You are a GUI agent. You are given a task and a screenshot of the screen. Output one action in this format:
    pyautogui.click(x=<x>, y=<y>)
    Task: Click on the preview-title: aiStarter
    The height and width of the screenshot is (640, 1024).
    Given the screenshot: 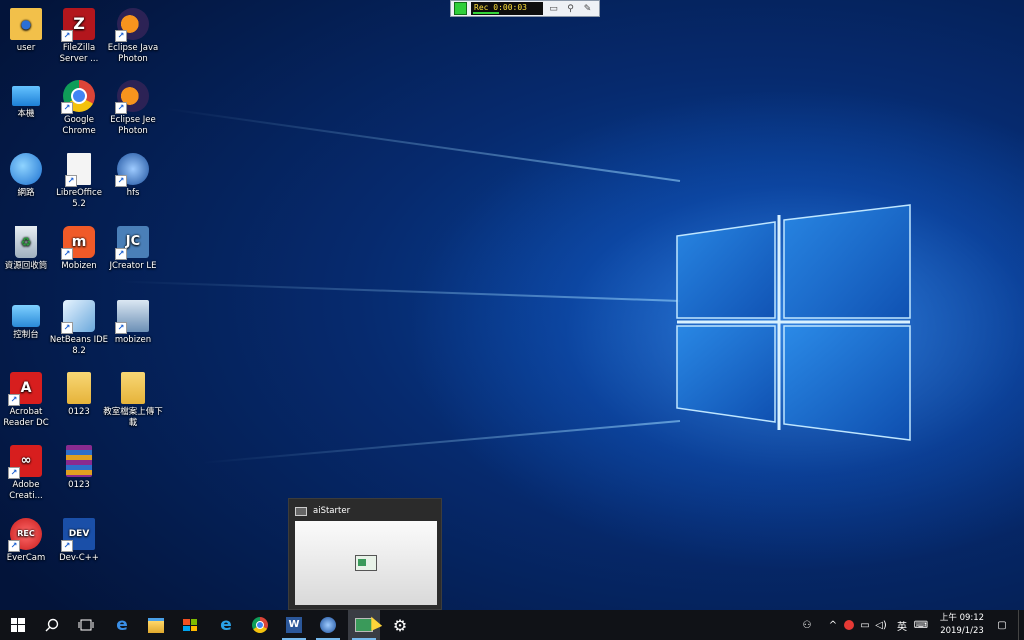 What is the action you would take?
    pyautogui.click(x=332, y=511)
    